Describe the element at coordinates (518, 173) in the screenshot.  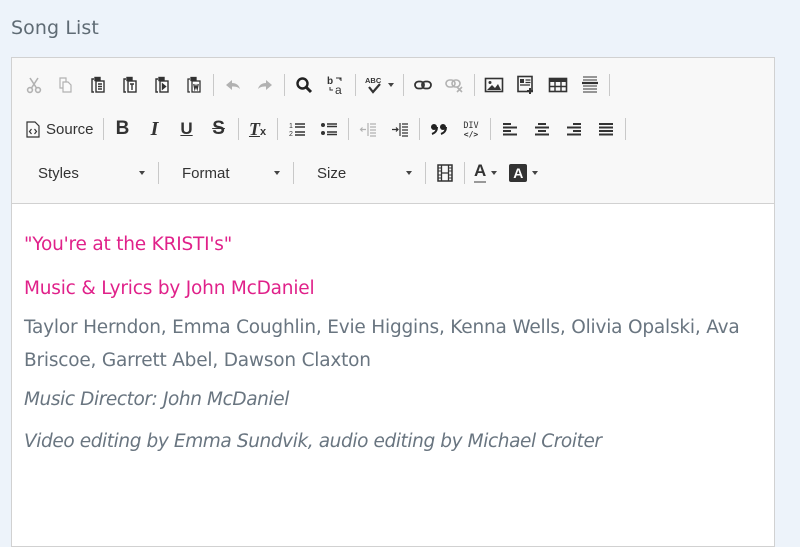
I see `background-color-icon: A` at that location.